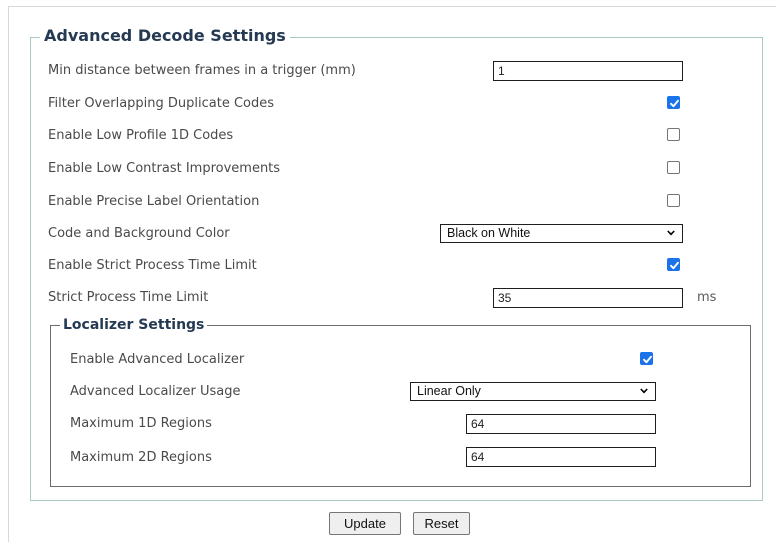 The height and width of the screenshot is (544, 779). I want to click on max-2d-regions-label: Maximum 2D Regions, so click(141, 457).